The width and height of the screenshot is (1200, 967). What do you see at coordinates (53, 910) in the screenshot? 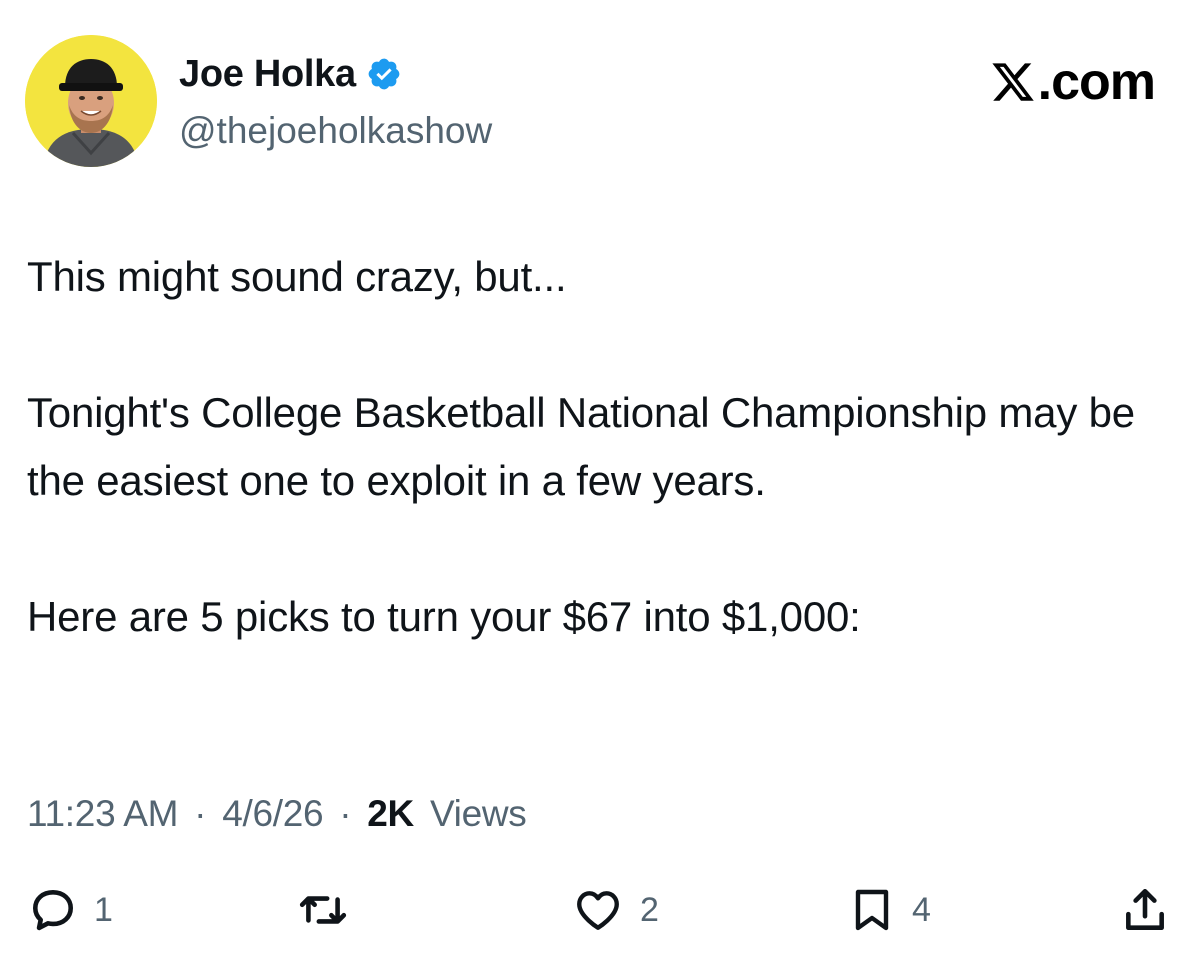
I see `reply-icon` at bounding box center [53, 910].